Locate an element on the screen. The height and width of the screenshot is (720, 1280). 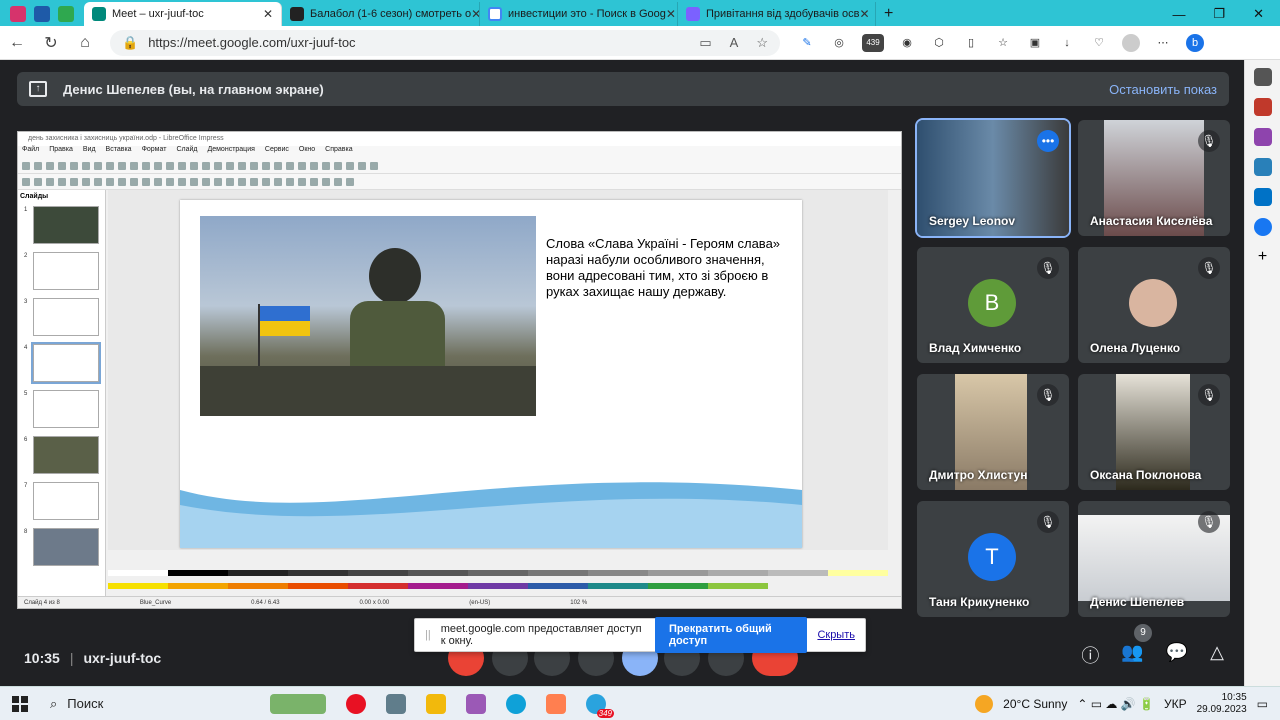
menu-view: Вид is located at coordinates (89, 152).